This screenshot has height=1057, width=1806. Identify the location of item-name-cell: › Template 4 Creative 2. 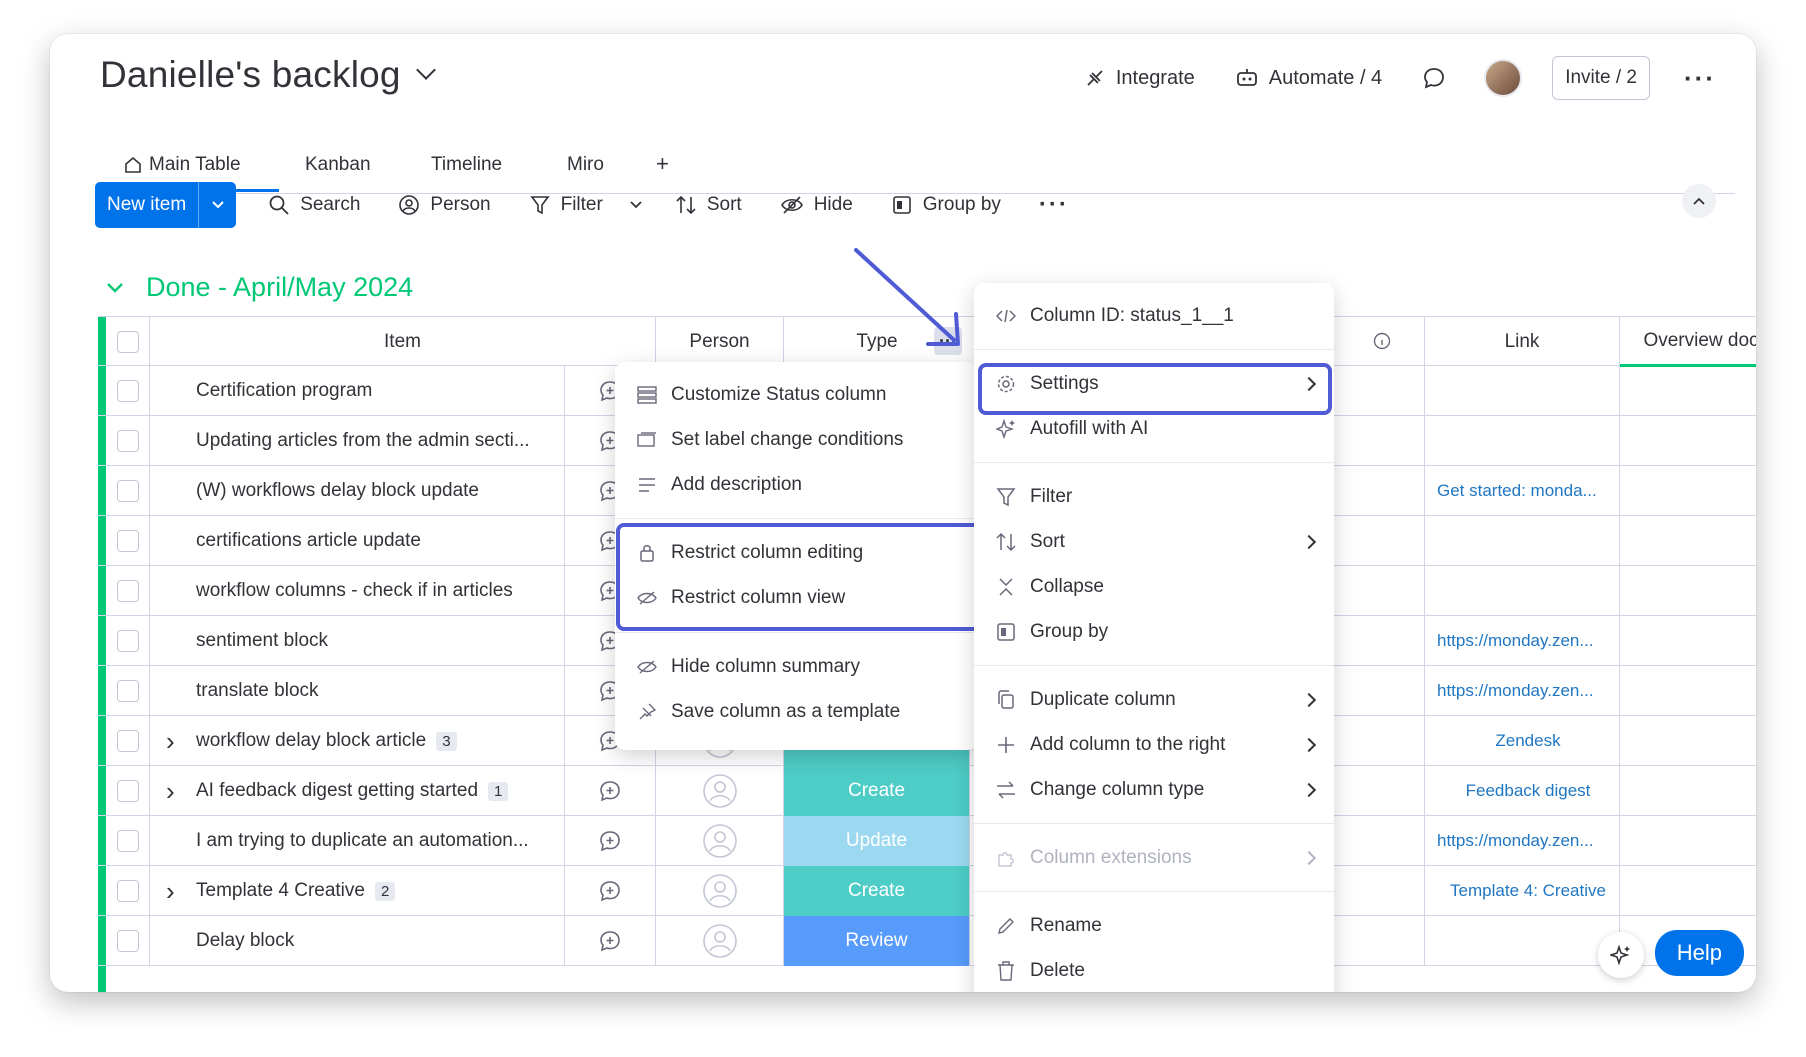
(357, 891).